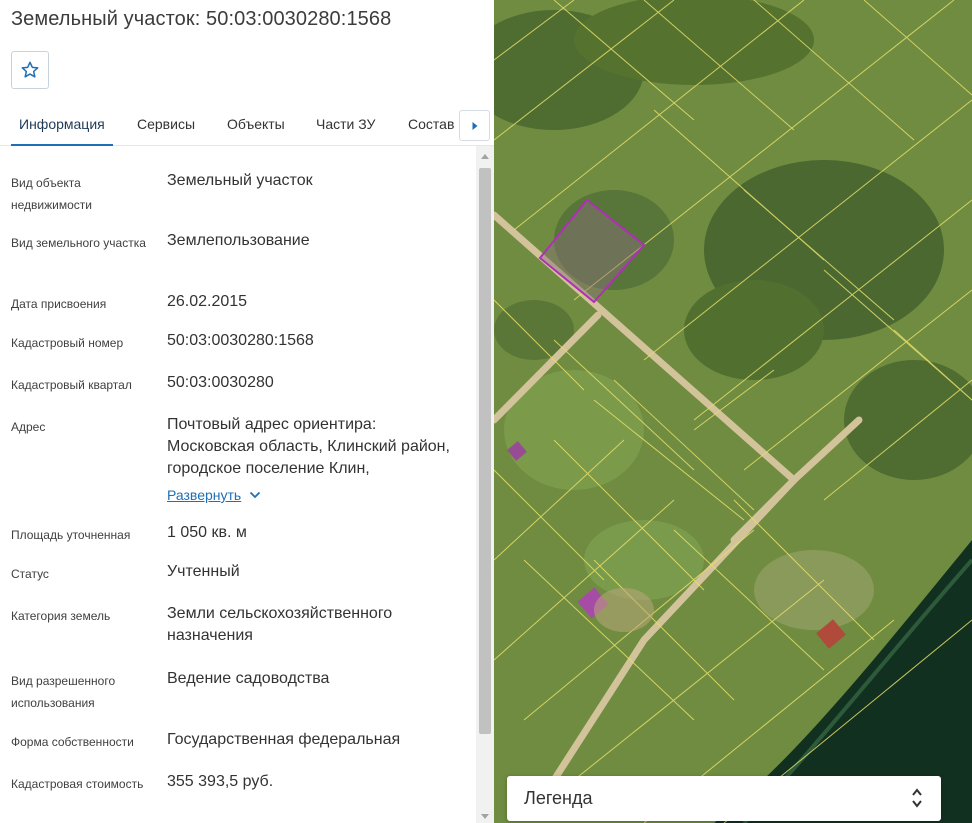  What do you see at coordinates (201, 19) in the screenshot?
I see `page-title: Земельный участок: 50:03:0030280:1568` at bounding box center [201, 19].